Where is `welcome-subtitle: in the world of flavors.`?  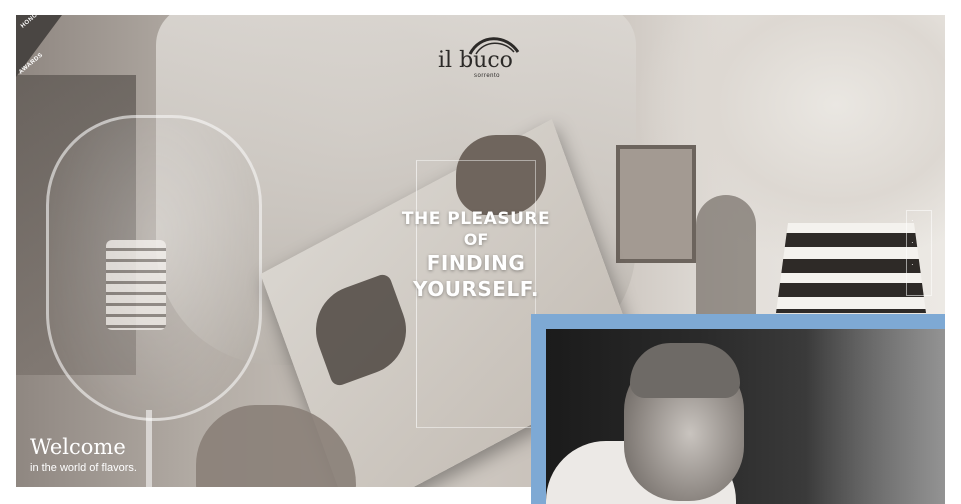
welcome-subtitle: in the world of flavors. is located at coordinates (83, 468).